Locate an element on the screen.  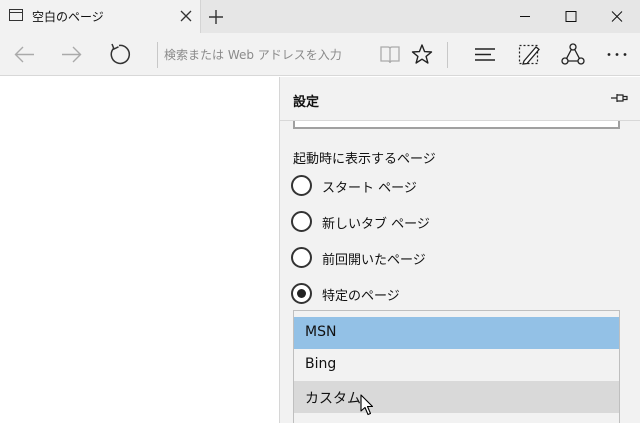
radio-label: 新しいタブ ページ is located at coordinates (376, 224).